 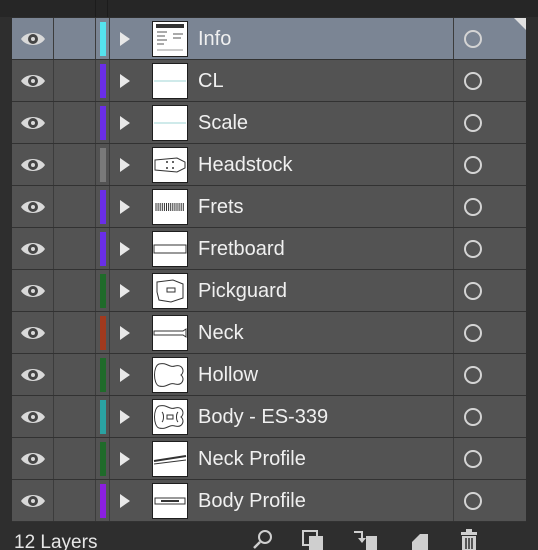 What do you see at coordinates (242, 291) in the screenshot?
I see `layer-name: Pickguard` at bounding box center [242, 291].